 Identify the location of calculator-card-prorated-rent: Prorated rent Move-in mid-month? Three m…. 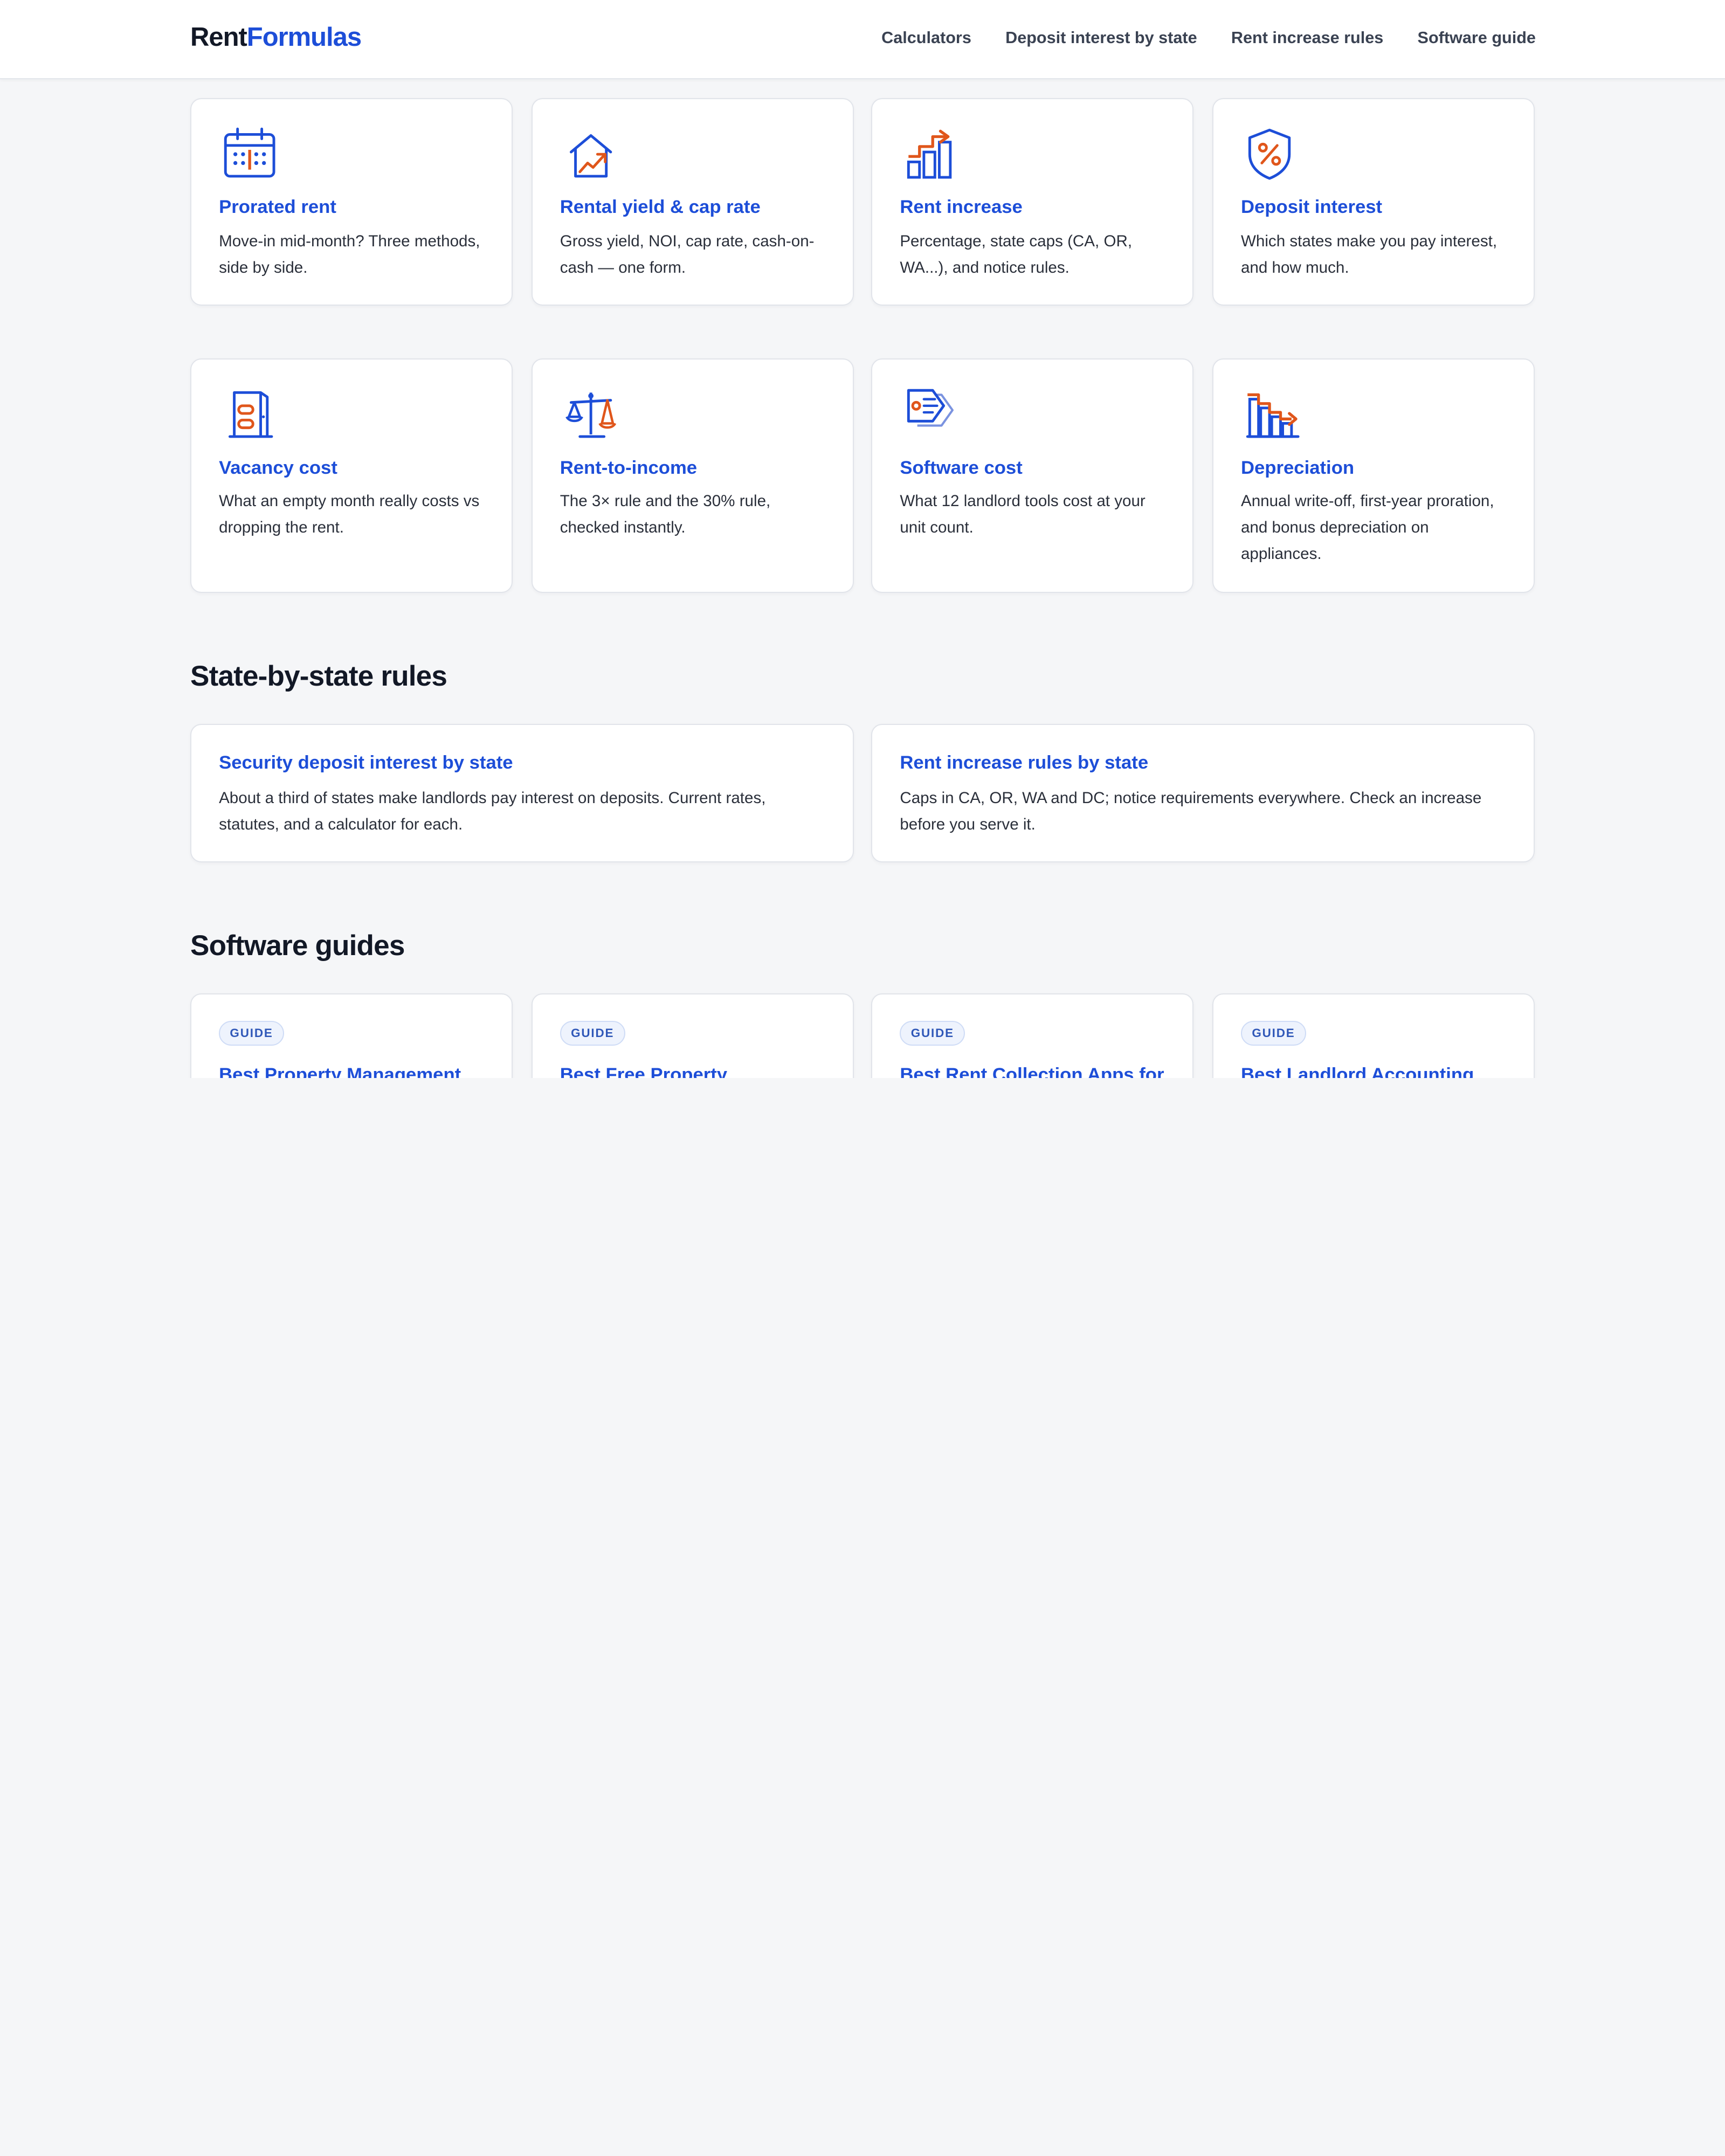
(351, 202).